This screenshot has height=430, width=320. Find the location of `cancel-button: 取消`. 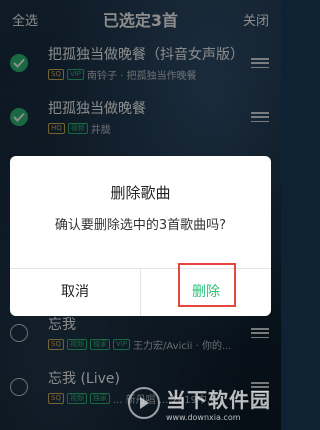

cancel-button: 取消 is located at coordinates (75, 292).